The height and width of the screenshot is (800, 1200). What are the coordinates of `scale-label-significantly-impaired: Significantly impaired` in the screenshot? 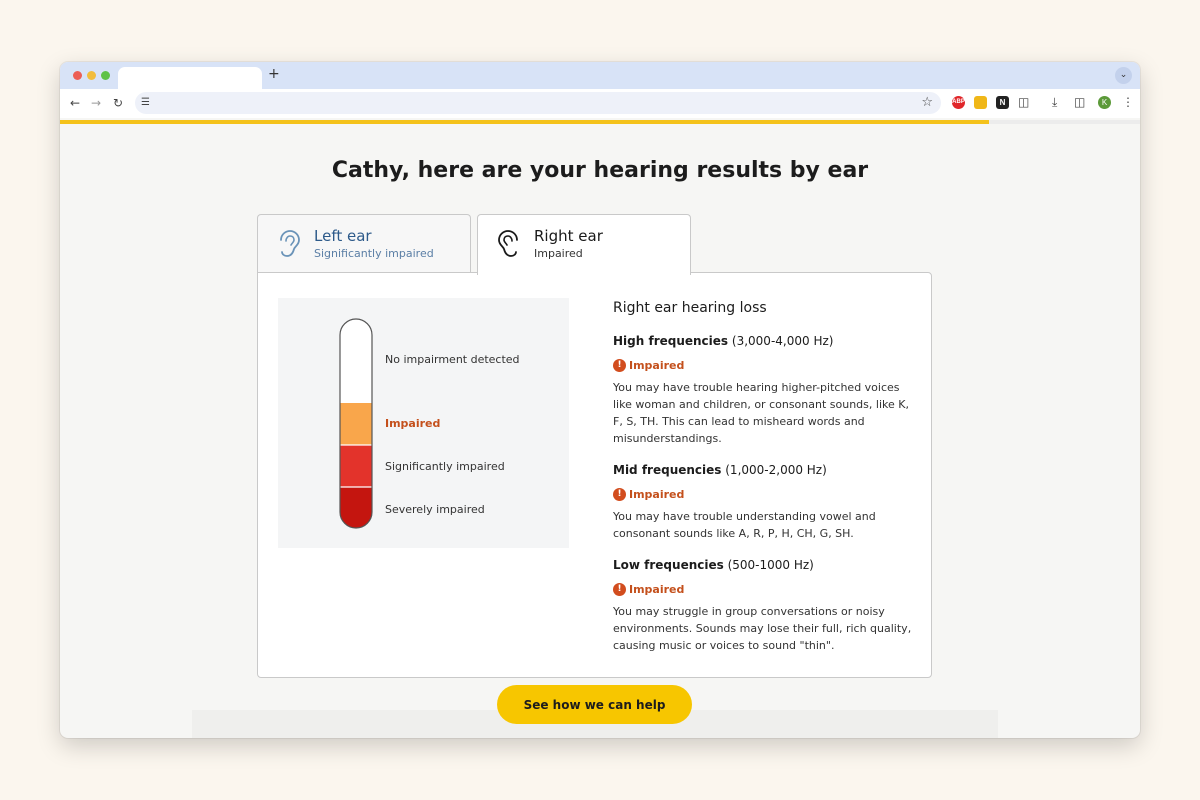 It's located at (445, 466).